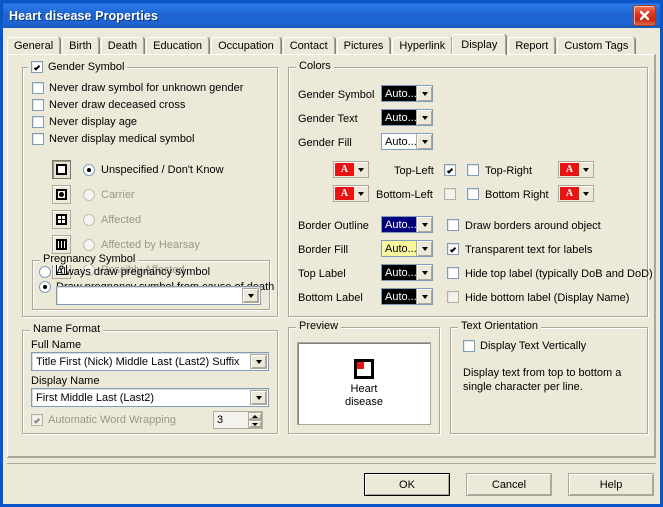 The width and height of the screenshot is (663, 507). I want to click on tab-death: Death, so click(122, 45).